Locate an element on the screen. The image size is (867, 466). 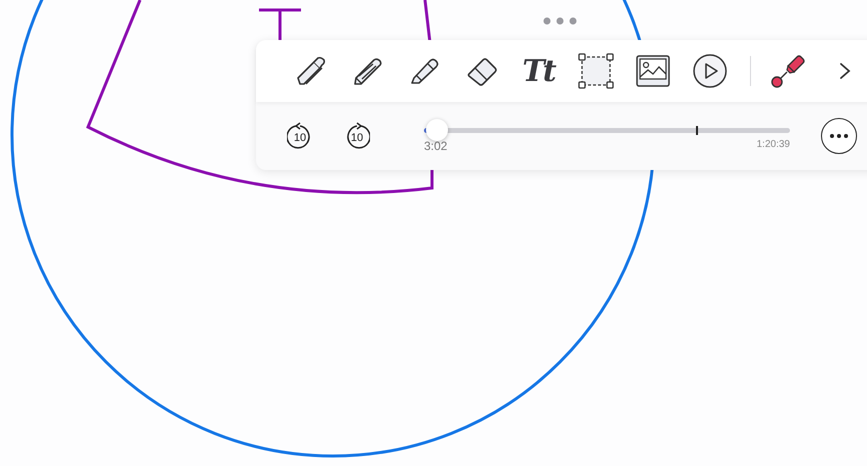
more-button is located at coordinates (839, 136).